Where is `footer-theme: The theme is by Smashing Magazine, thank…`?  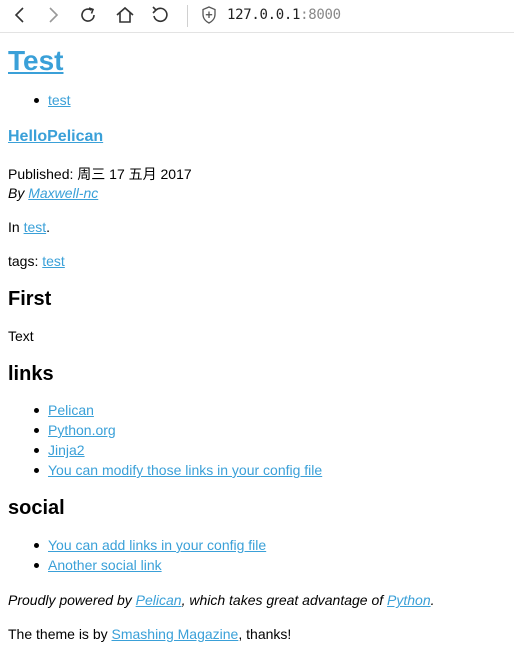 footer-theme: The theme is by Smashing Magazine, thank… is located at coordinates (149, 634).